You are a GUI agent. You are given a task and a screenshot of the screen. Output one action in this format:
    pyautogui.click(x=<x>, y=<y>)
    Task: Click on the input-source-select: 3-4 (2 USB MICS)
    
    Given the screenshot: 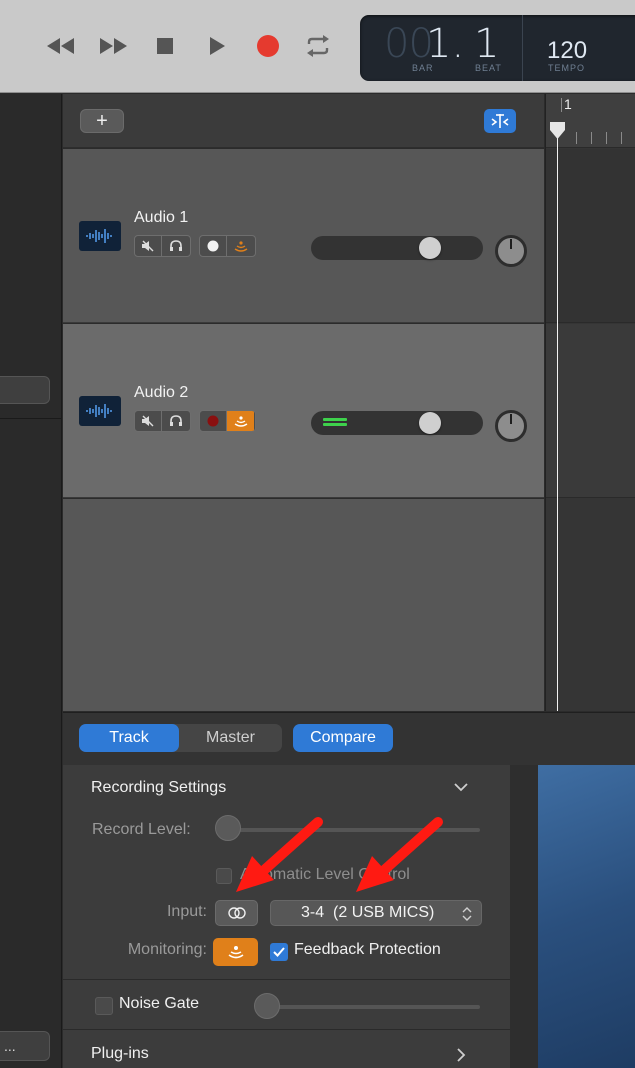 What is the action you would take?
    pyautogui.click(x=376, y=913)
    